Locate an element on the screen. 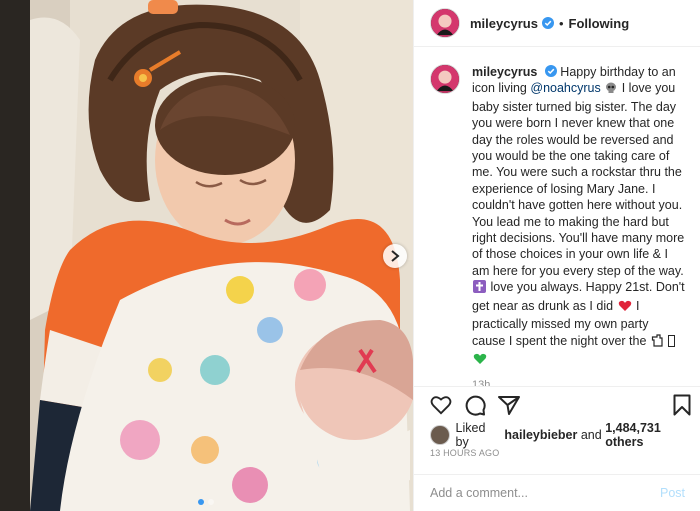  caption-username: mileycyrus is located at coordinates (504, 72).